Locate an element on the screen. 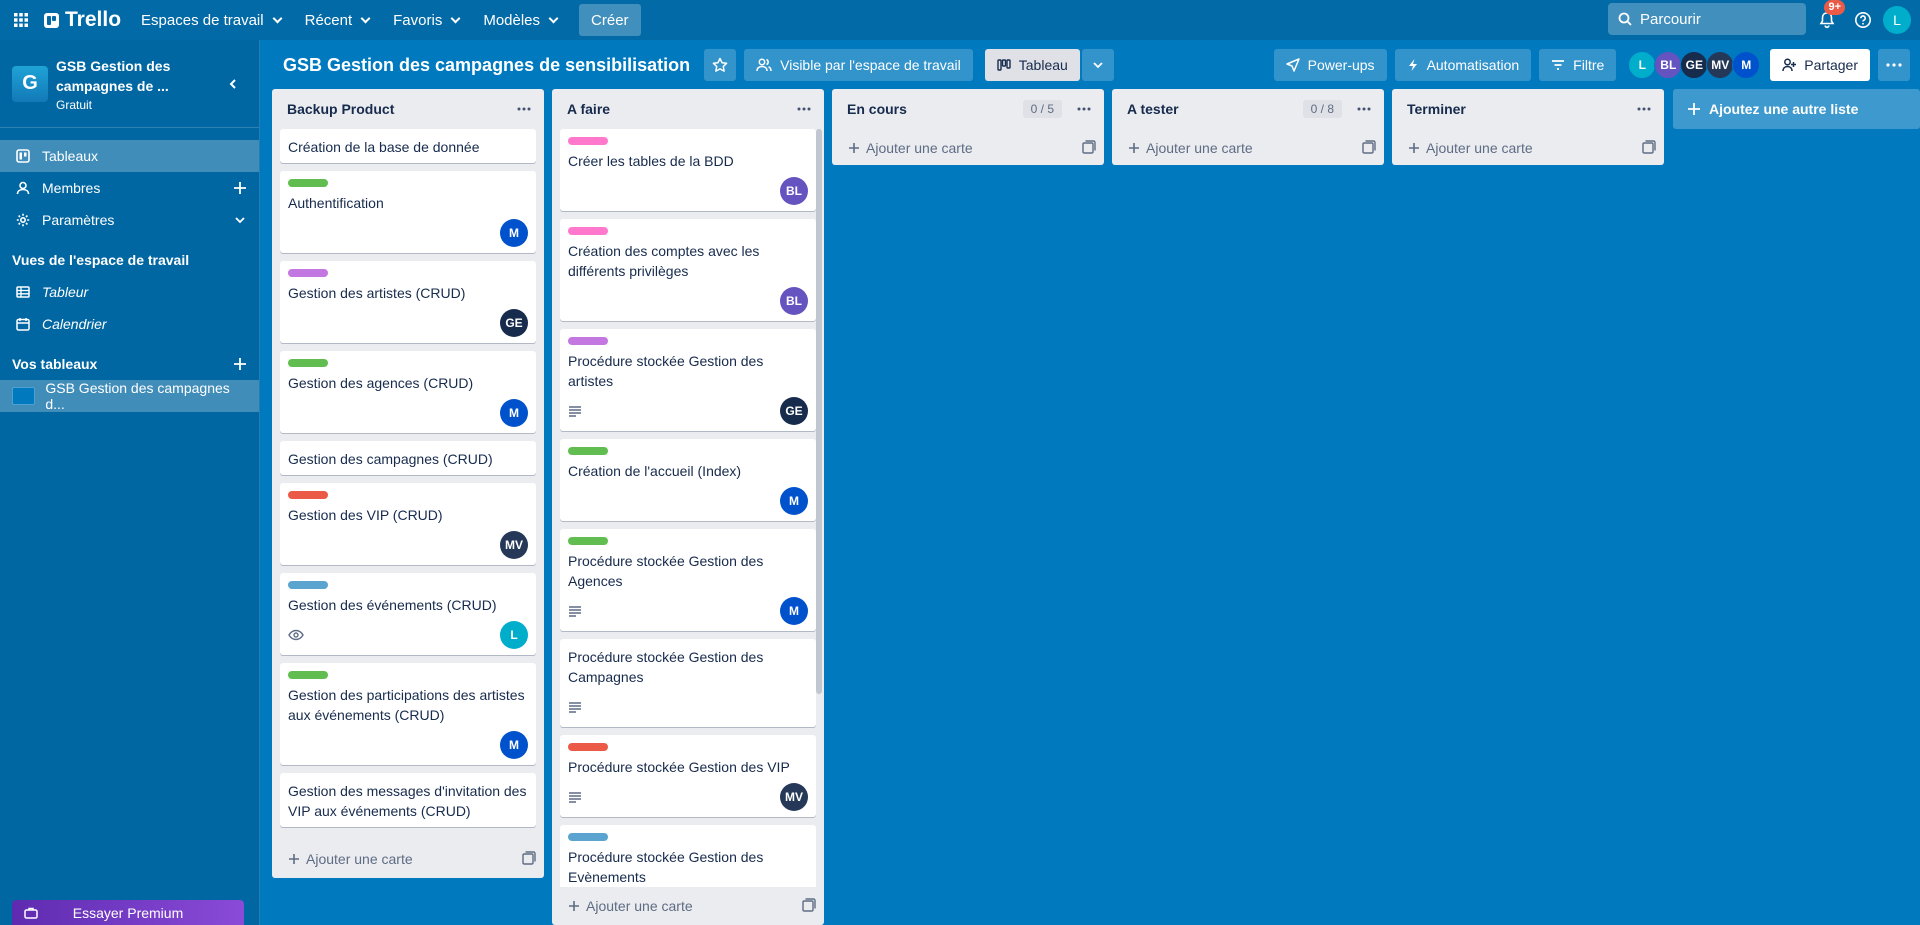 The width and height of the screenshot is (1920, 925). member-avatar: GE is located at coordinates (1694, 65).